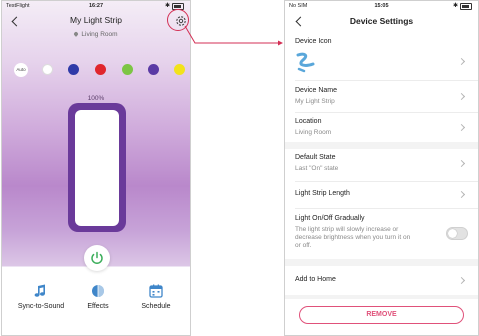 This screenshot has height=336, width=479. I want to click on calendar-icon, so click(156, 291).